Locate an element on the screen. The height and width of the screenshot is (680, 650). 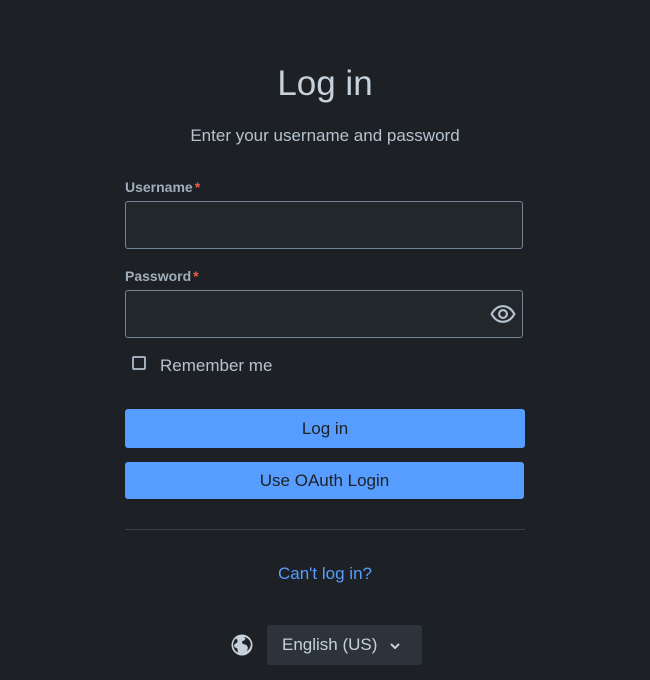
chevron-down-icon is located at coordinates (395, 645).